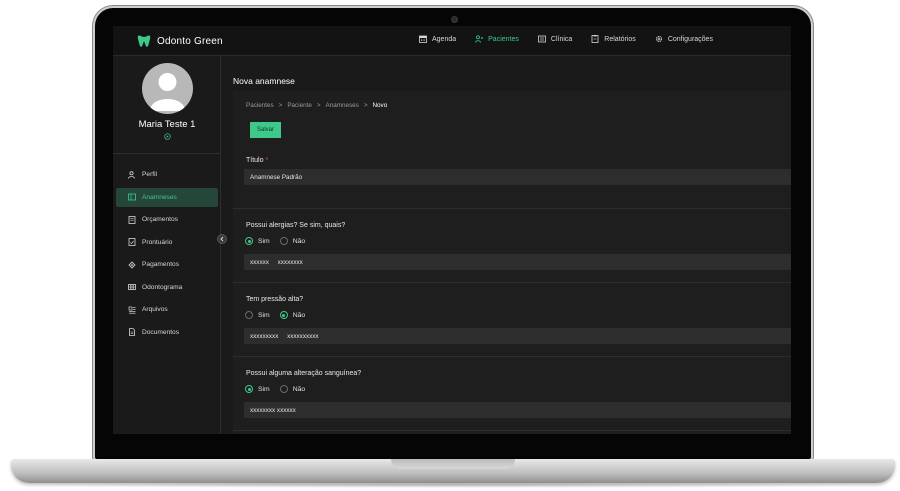 The width and height of the screenshot is (900, 491). I want to click on sidebar-item-perfil: Perfil, so click(167, 174).